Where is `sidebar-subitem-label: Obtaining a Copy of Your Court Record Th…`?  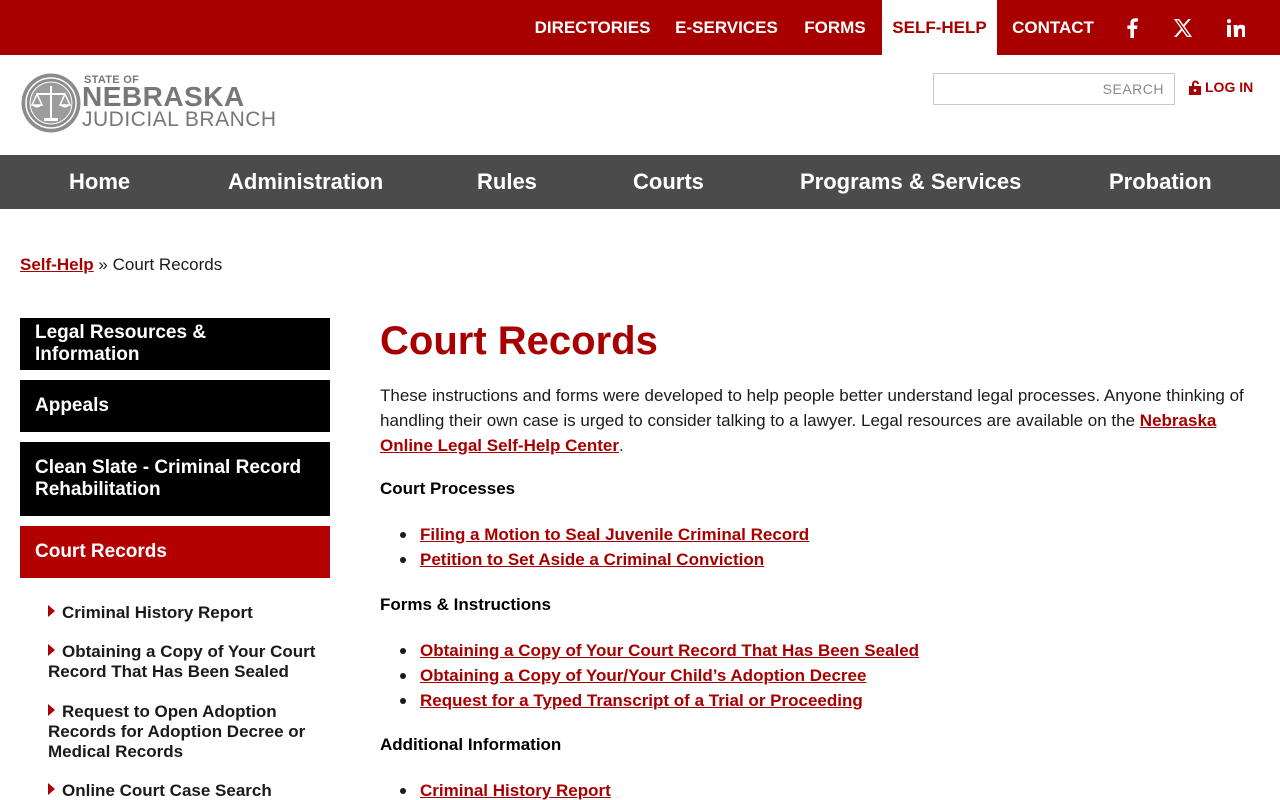 sidebar-subitem-label: Obtaining a Copy of Your Court Record Th… is located at coordinates (182, 661).